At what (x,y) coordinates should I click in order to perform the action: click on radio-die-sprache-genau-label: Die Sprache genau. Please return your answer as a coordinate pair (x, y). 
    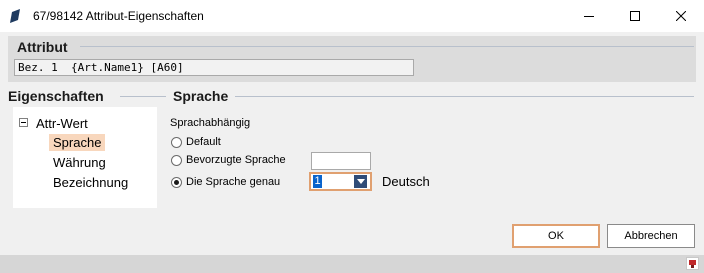
    Looking at the image, I should click on (233, 182).